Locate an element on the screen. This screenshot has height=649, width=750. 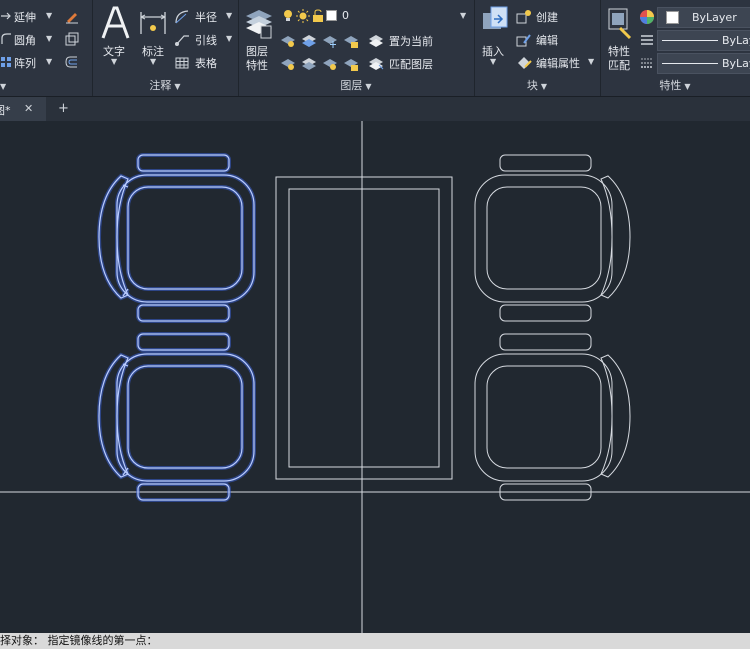
layer-freeze-icon is located at coordinates (330, 42).